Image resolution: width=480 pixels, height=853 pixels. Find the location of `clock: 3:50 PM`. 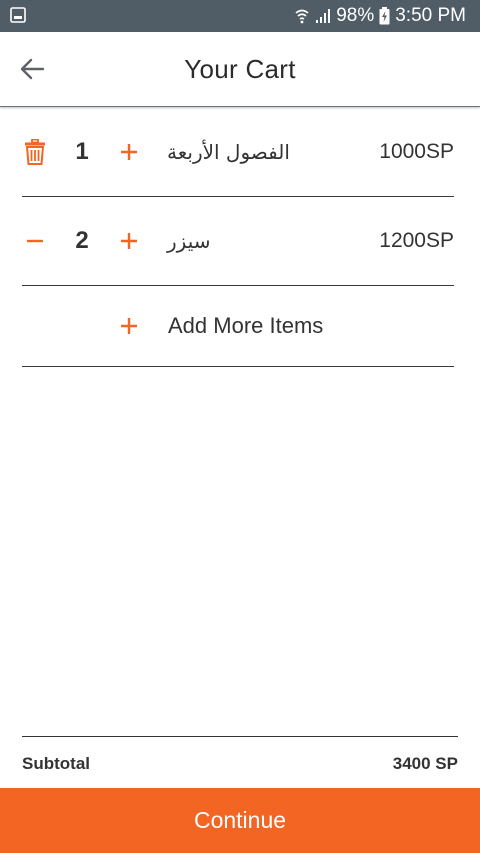

clock: 3:50 PM is located at coordinates (430, 15).